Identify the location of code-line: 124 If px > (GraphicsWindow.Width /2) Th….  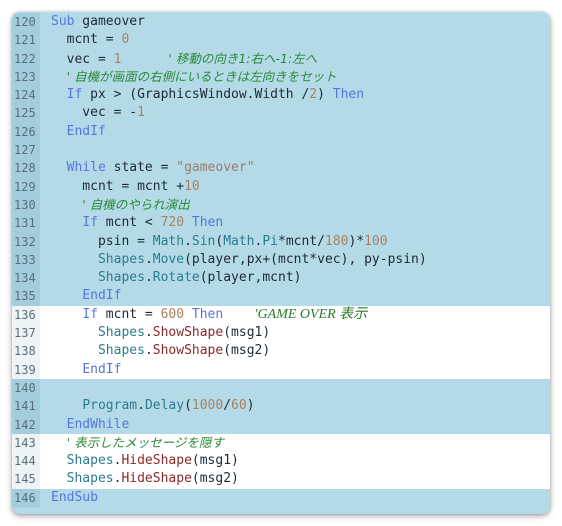
(281, 95).